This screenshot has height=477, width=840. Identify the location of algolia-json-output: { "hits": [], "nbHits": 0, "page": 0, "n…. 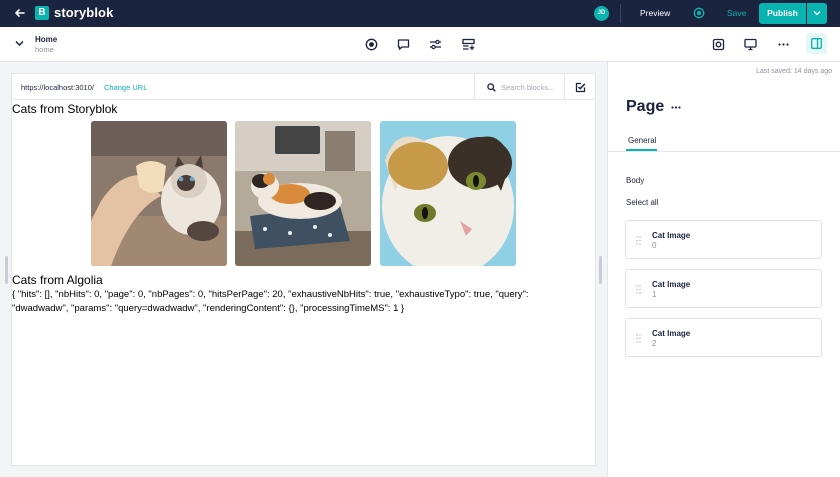
(270, 294).